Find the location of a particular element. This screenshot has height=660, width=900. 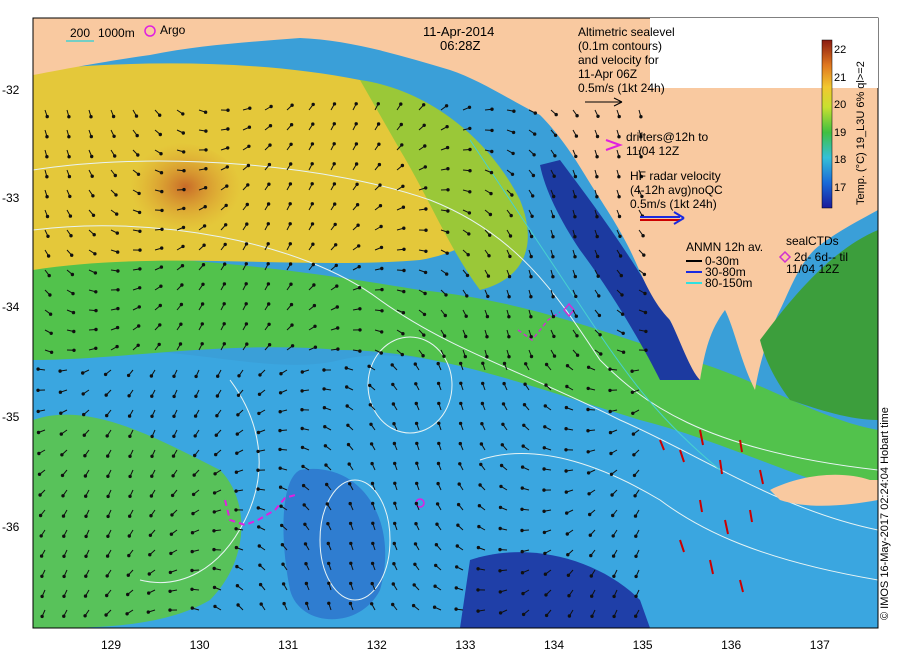

colorbar-tick-label: 21 is located at coordinates (840, 77).